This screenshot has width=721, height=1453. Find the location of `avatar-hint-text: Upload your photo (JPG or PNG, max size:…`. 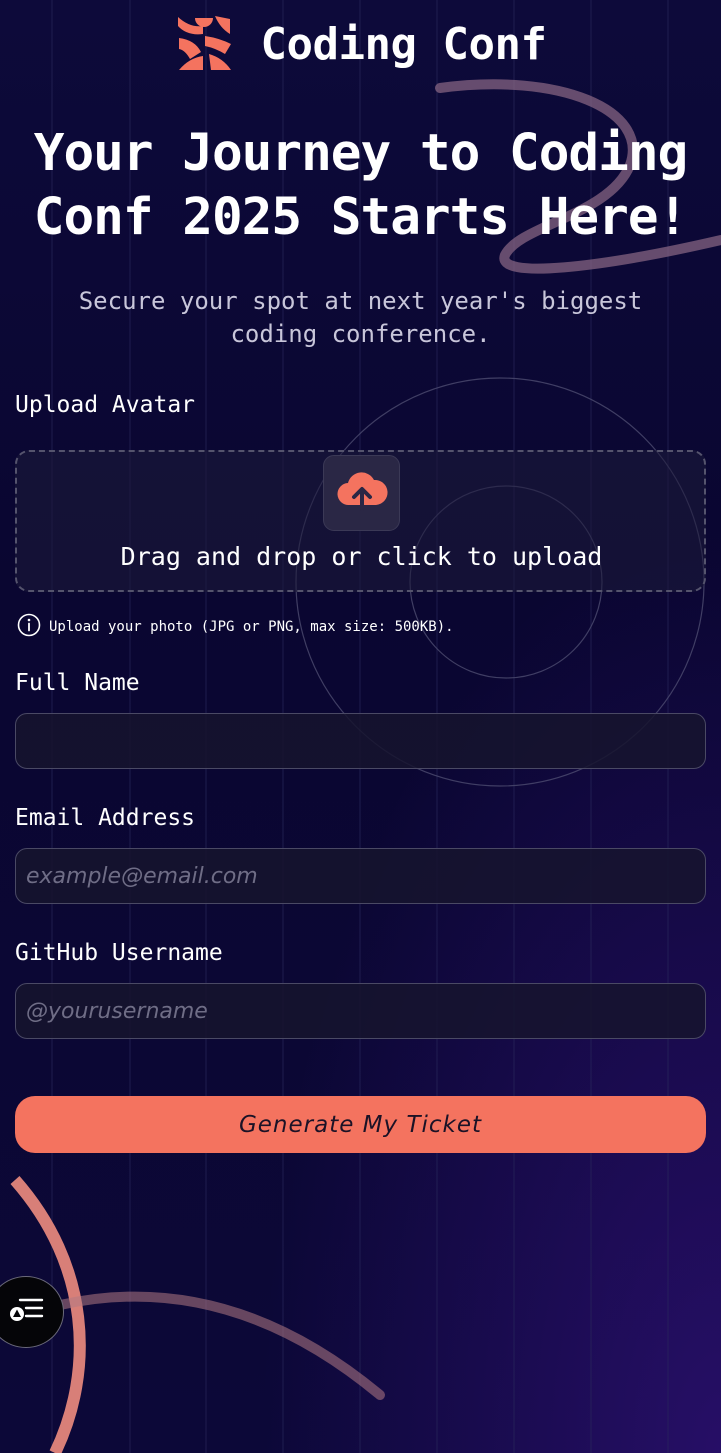

avatar-hint-text: Upload your photo (JPG or PNG, max size:… is located at coordinates (251, 627).